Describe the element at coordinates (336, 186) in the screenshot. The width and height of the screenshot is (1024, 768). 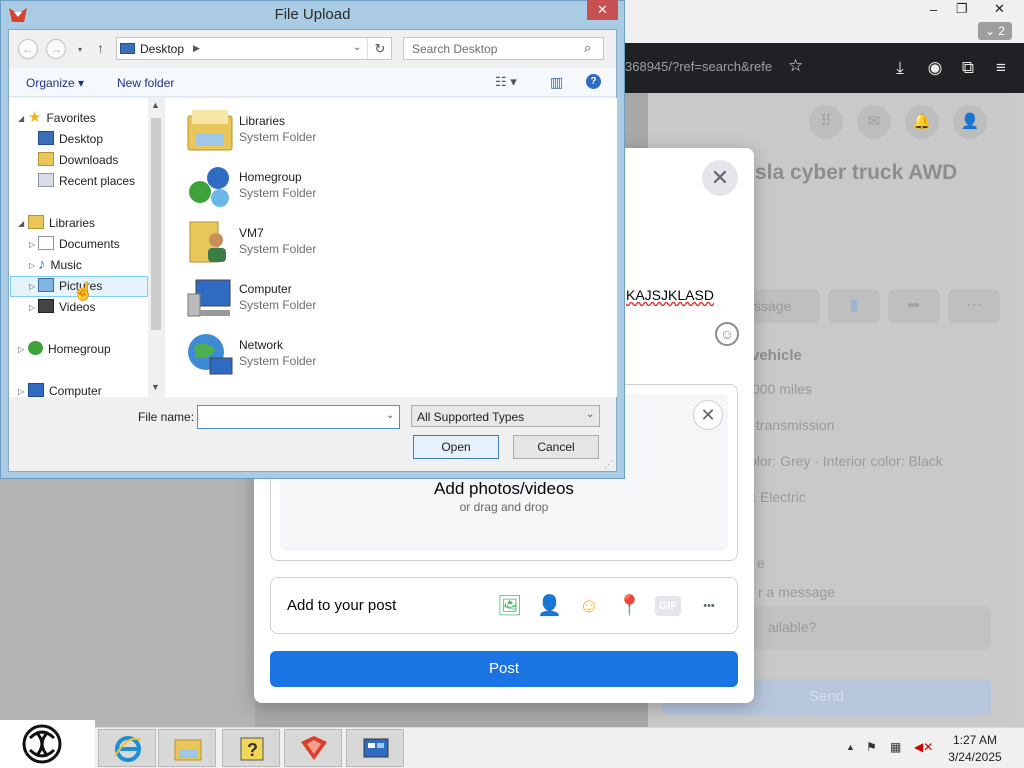
I see `file-item-homegroup: Homegroup System Folder` at that location.